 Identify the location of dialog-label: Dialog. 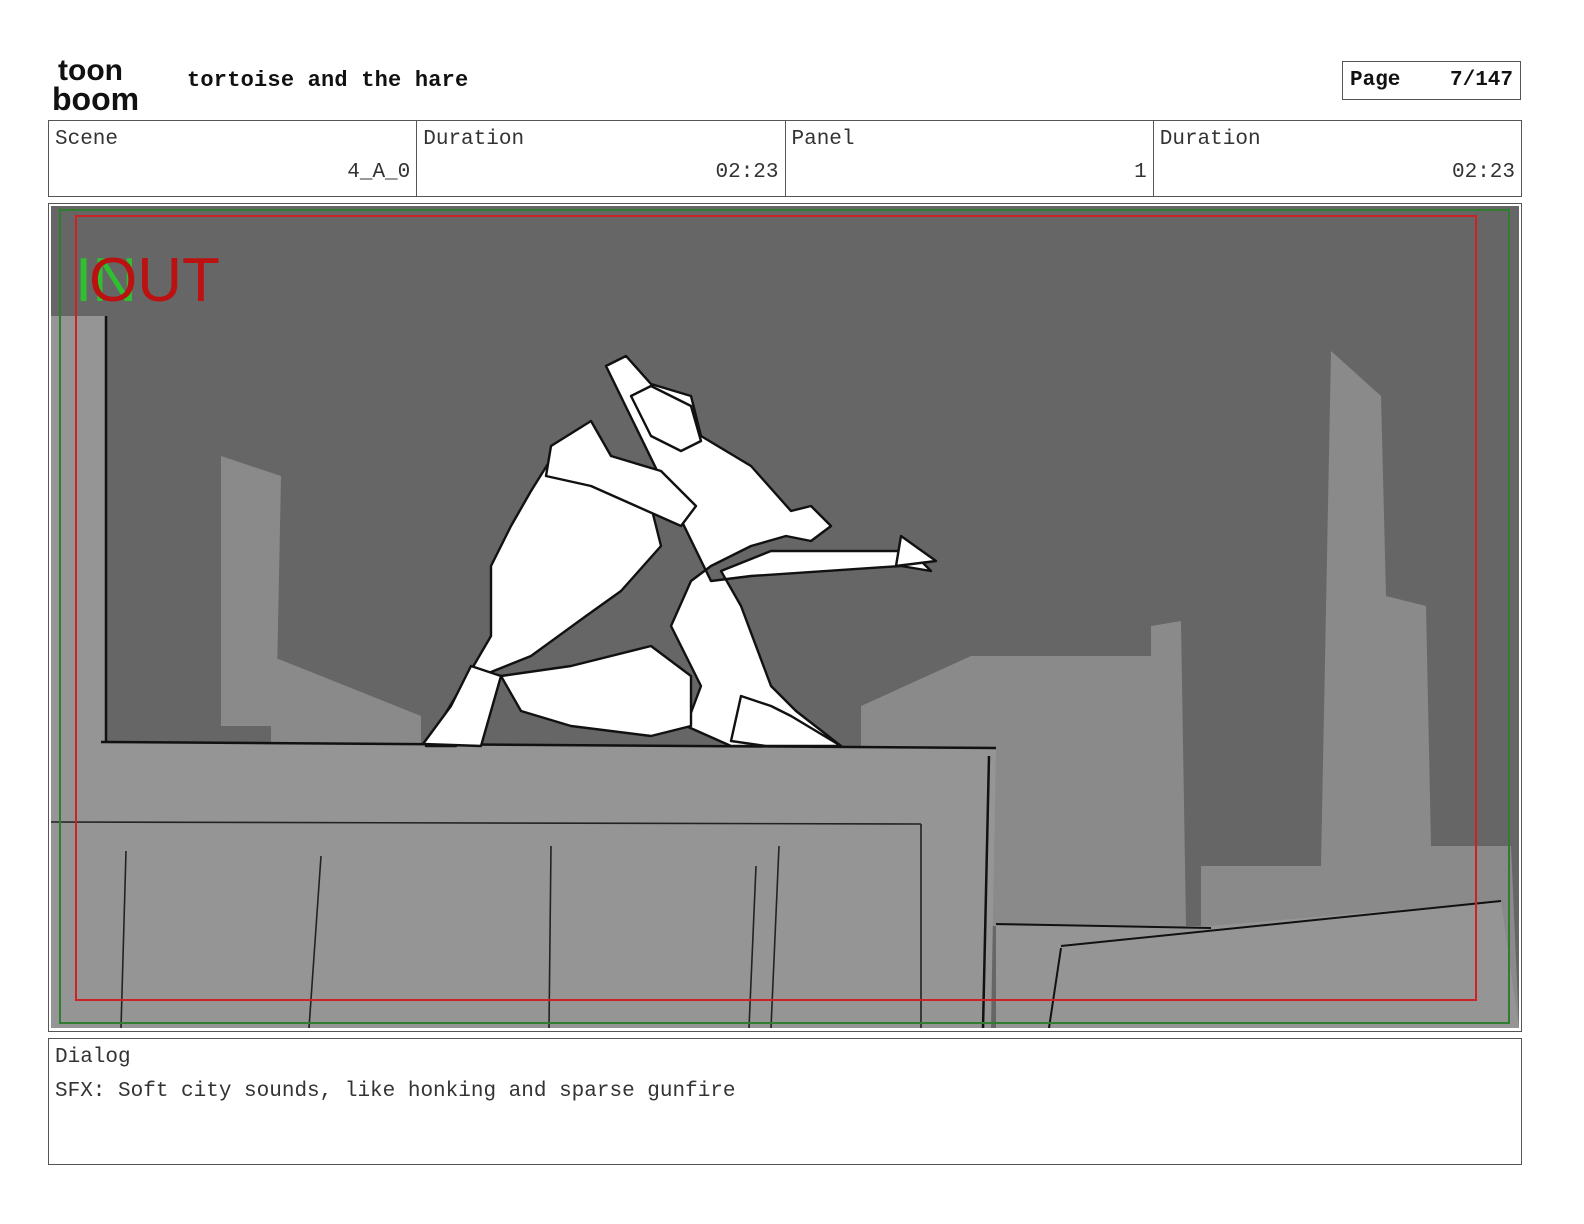
(93, 1057).